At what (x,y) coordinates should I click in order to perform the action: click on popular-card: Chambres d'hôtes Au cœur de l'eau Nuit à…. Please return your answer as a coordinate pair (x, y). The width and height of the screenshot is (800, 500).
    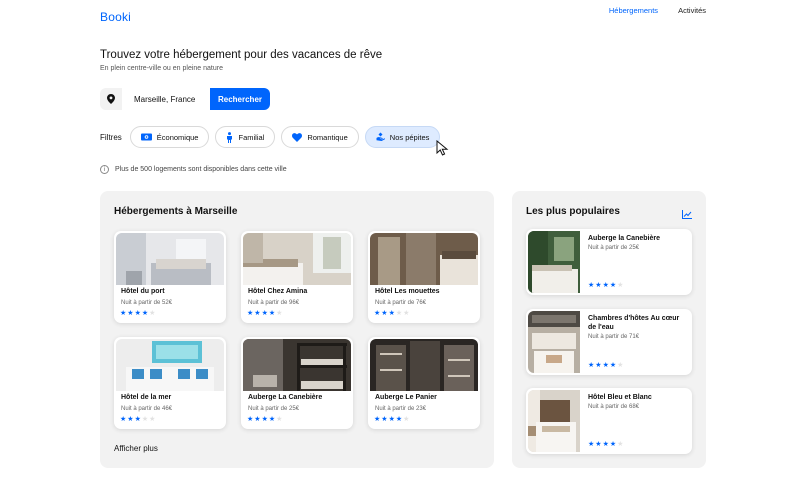
    Looking at the image, I should click on (609, 342).